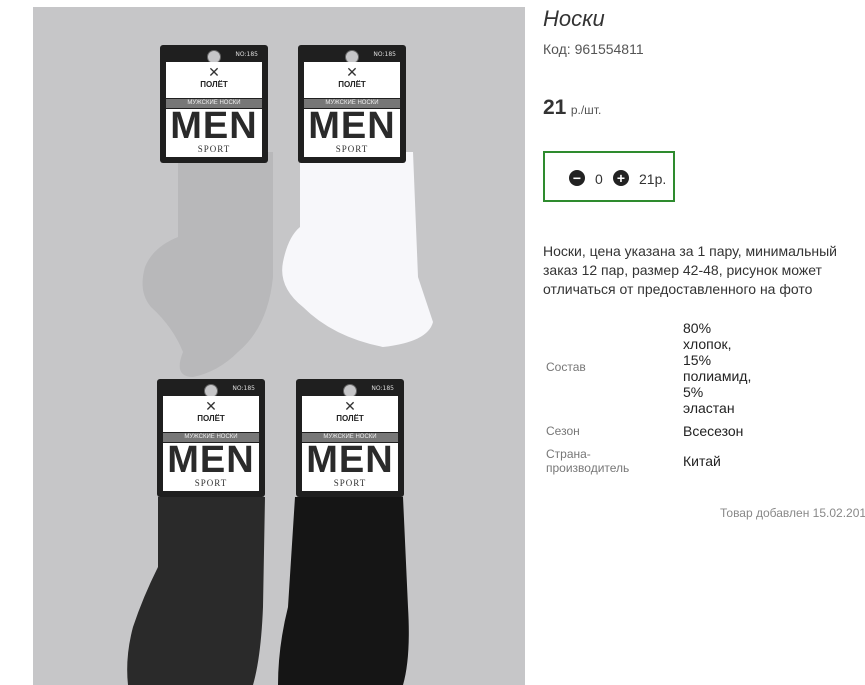  What do you see at coordinates (702, 461) in the screenshot?
I see `prop-value-country: Китай` at bounding box center [702, 461].